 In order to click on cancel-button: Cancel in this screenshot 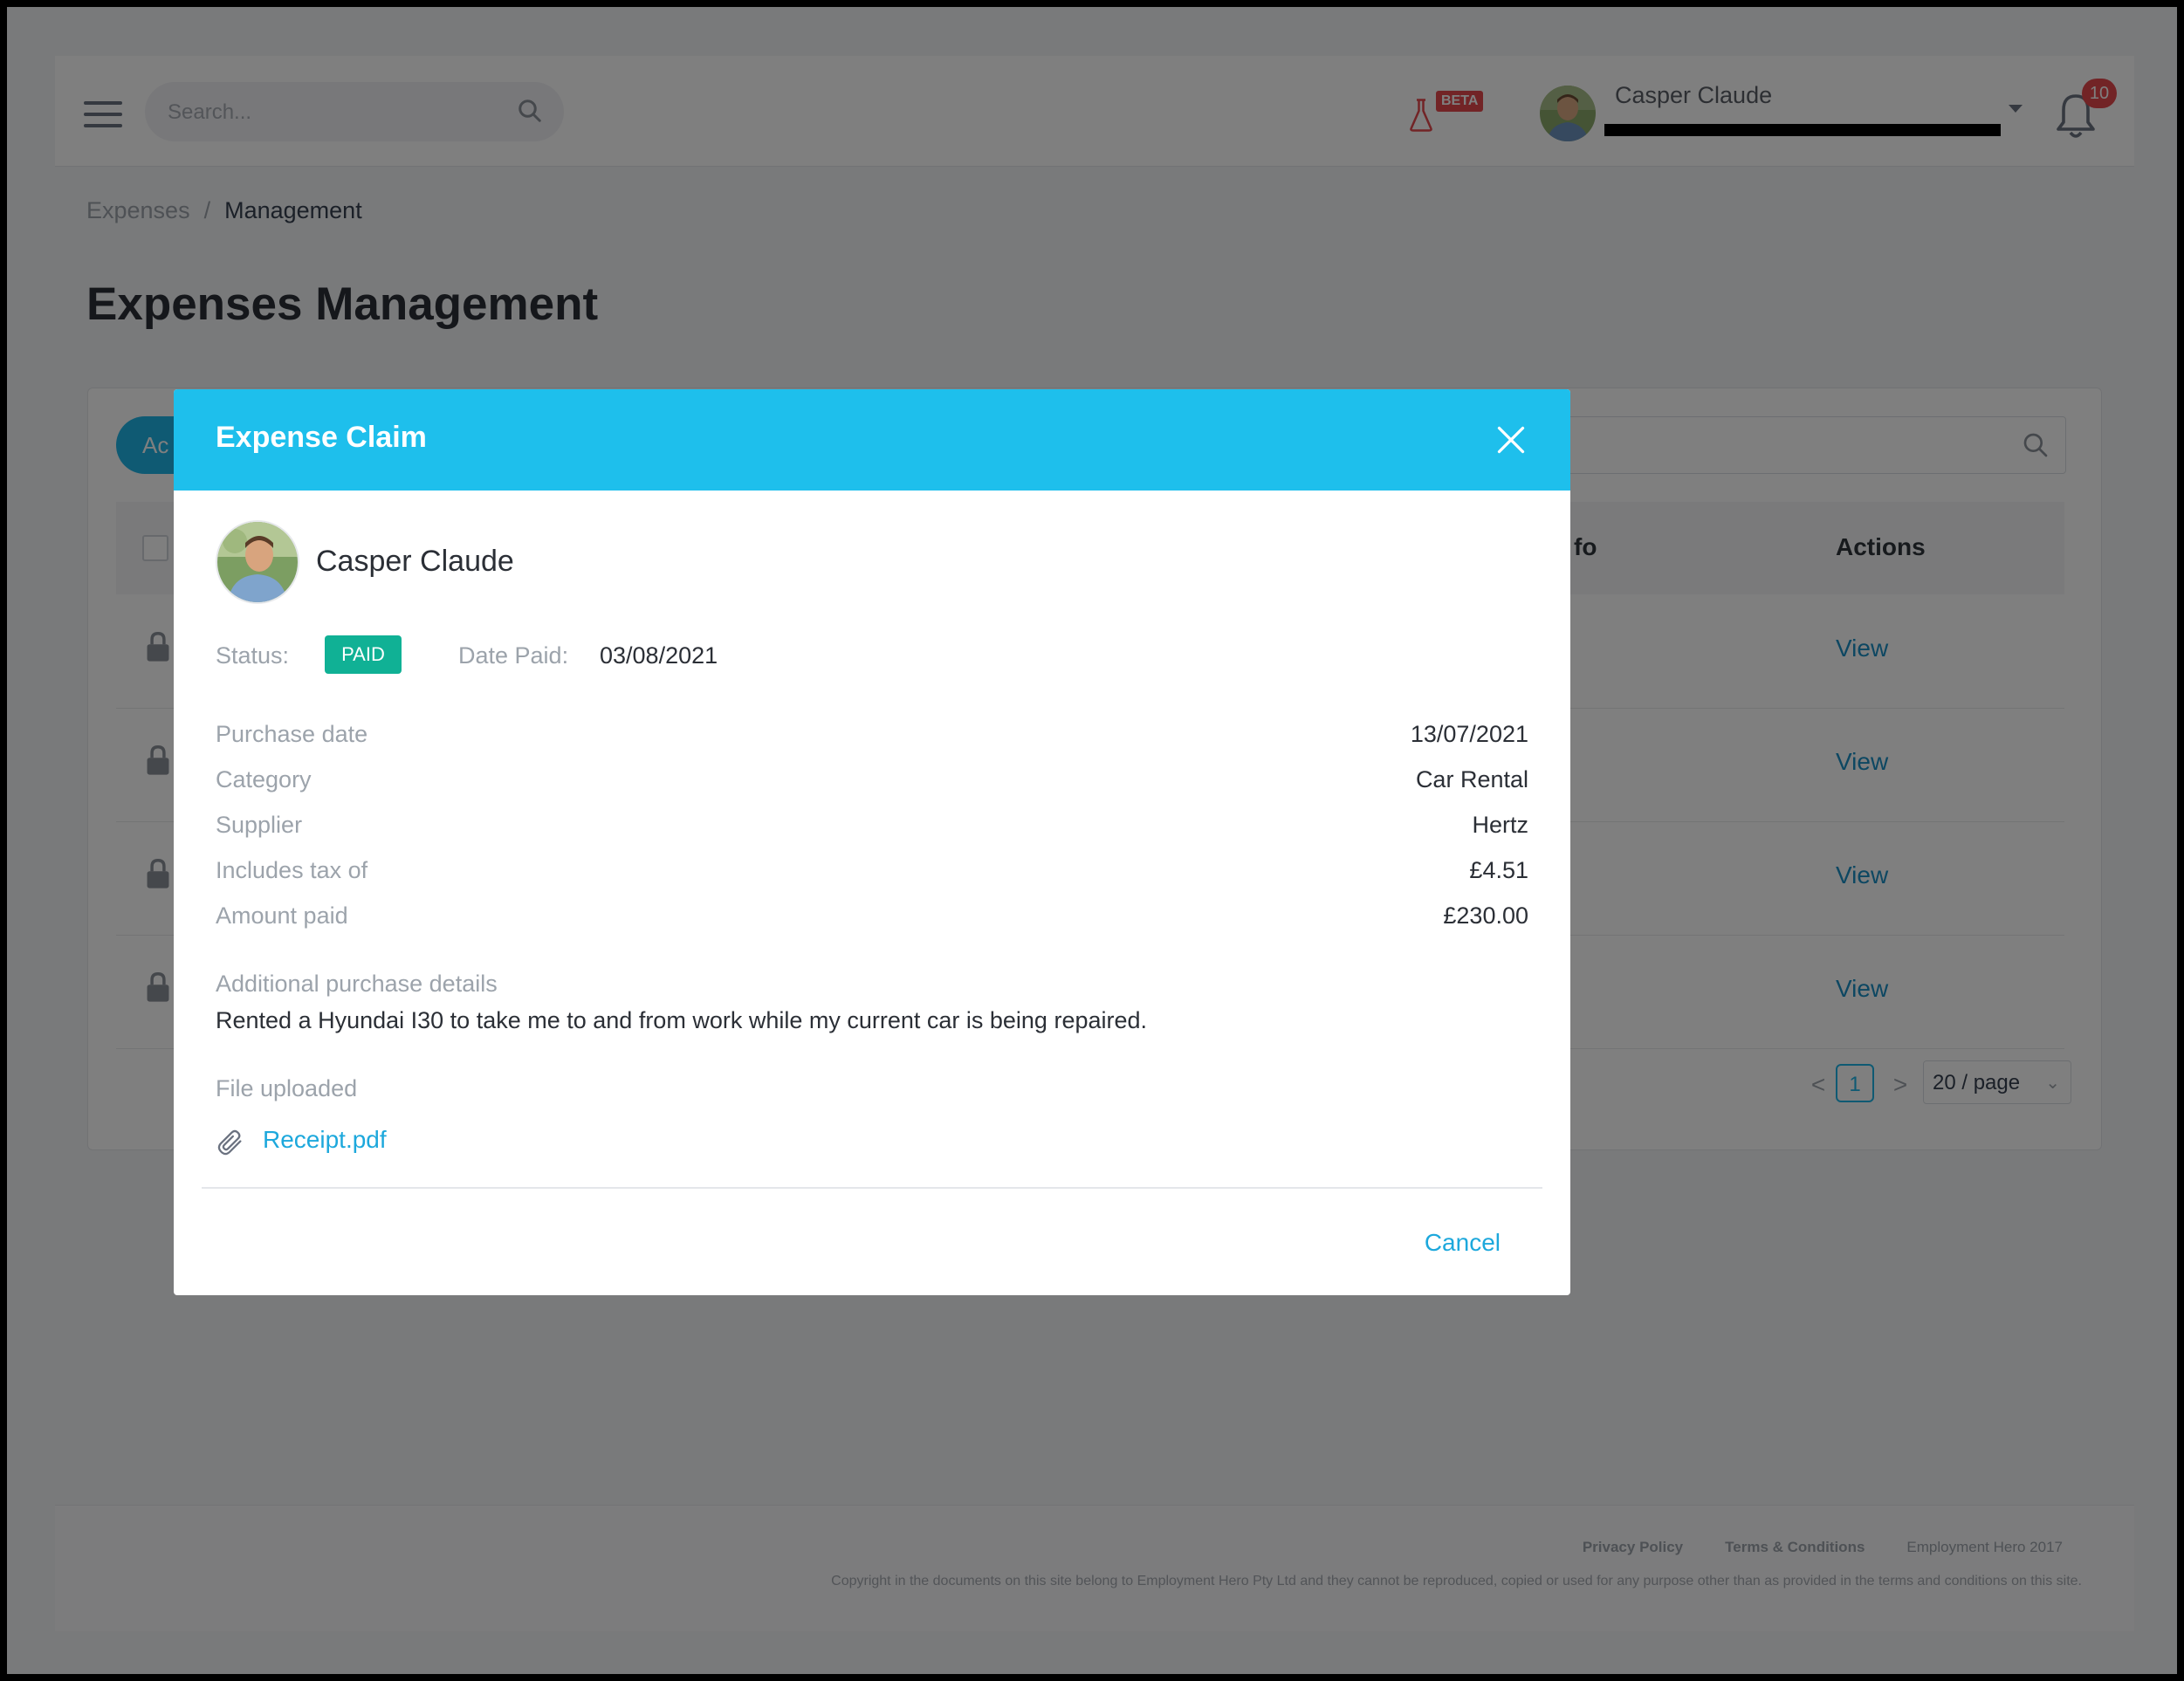, I will do `click(1463, 1243)`.